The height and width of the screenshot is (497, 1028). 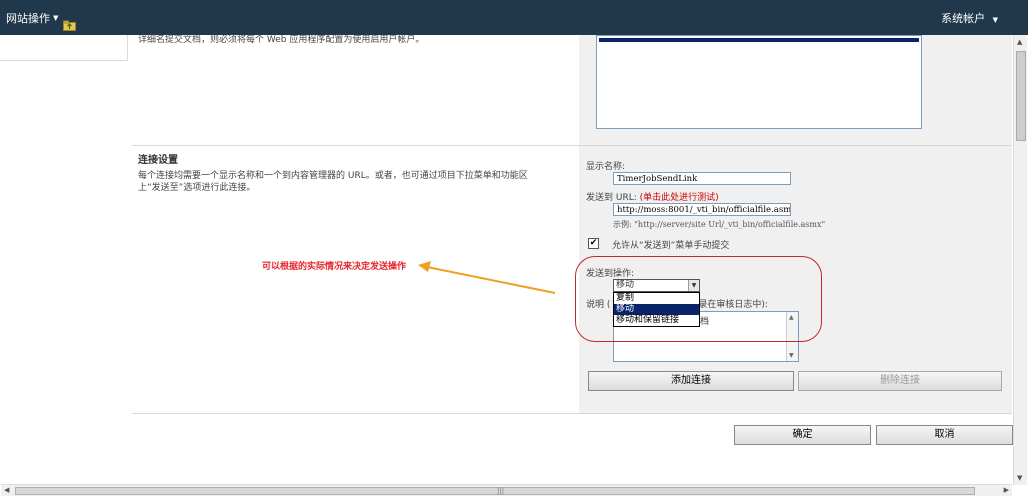 What do you see at coordinates (69, 25) in the screenshot?
I see `folder-up-icon` at bounding box center [69, 25].